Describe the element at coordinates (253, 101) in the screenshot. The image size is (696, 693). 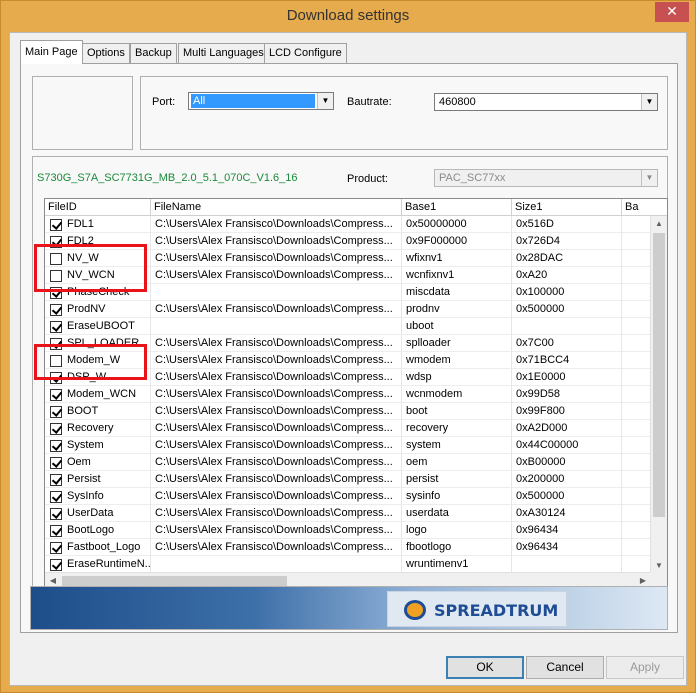
I see `port-value: All` at that location.